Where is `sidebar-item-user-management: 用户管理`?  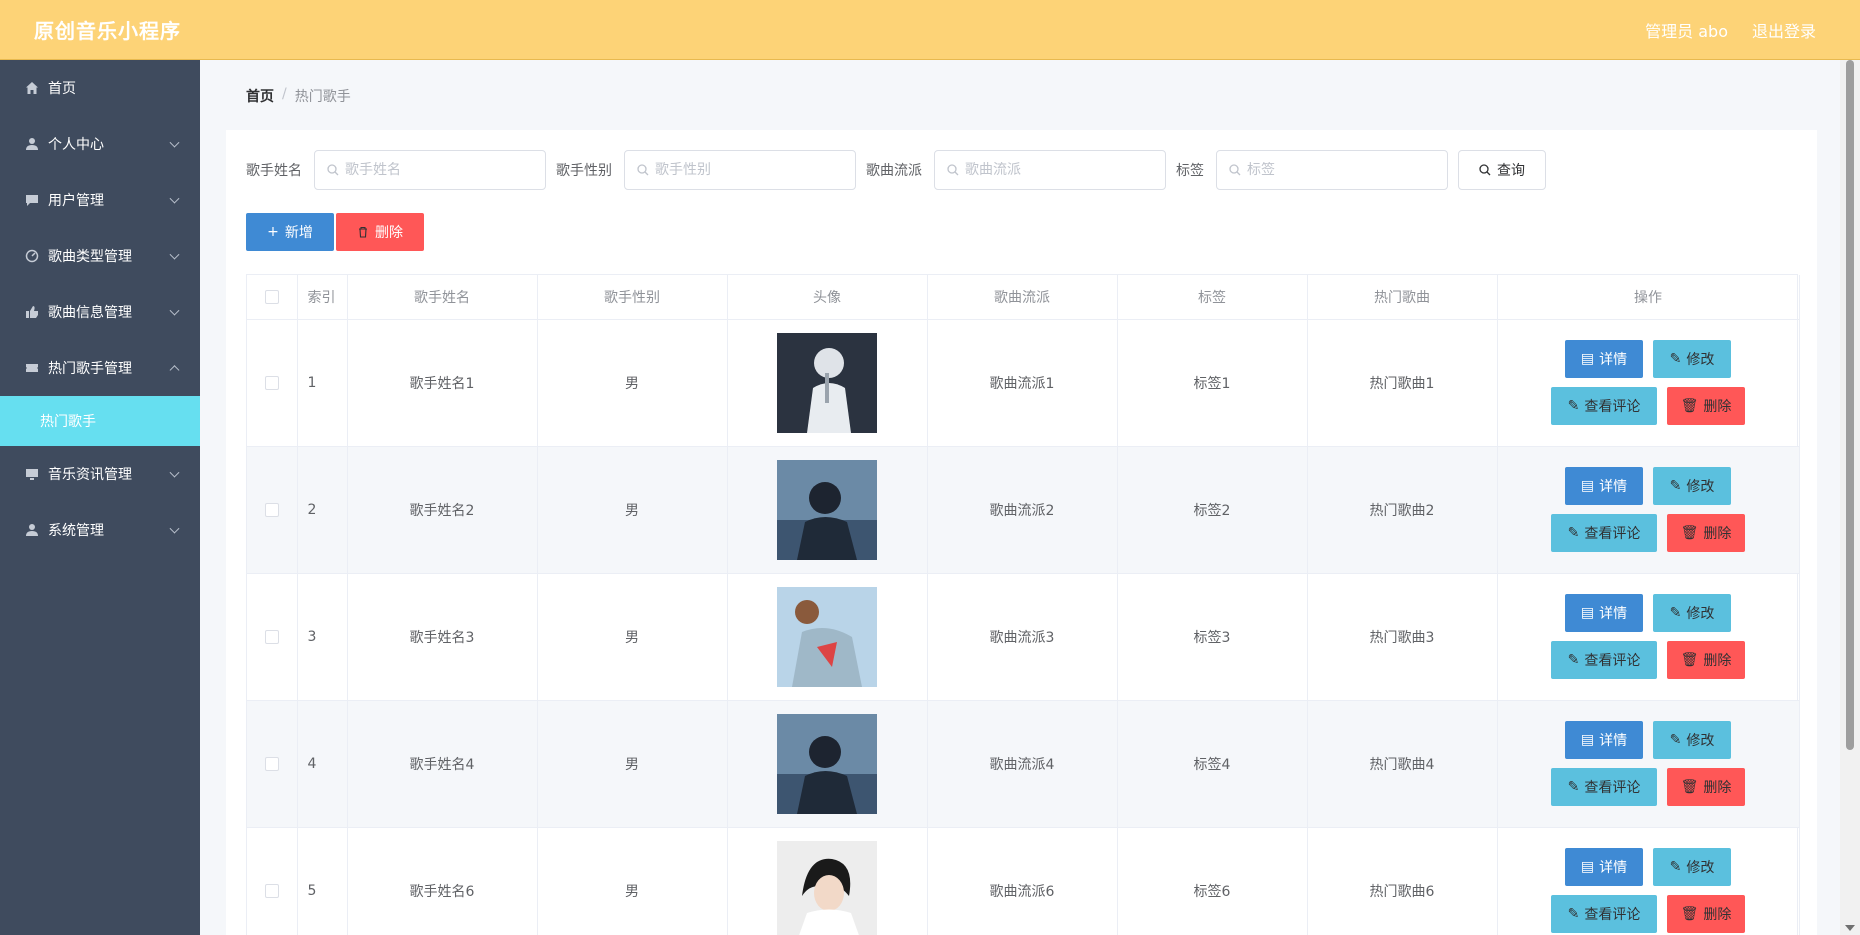
sidebar-item-user-management: 用户管理 is located at coordinates (100, 200).